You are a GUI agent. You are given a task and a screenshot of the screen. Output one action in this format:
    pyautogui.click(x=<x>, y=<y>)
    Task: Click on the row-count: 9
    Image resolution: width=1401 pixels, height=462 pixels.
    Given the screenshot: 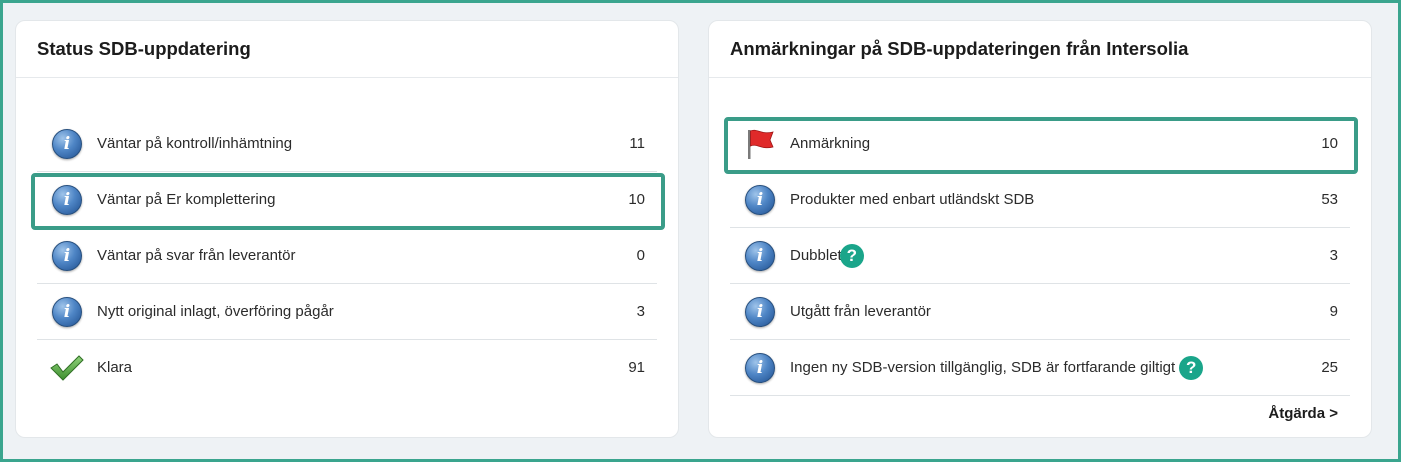 What is the action you would take?
    pyautogui.click(x=1333, y=311)
    